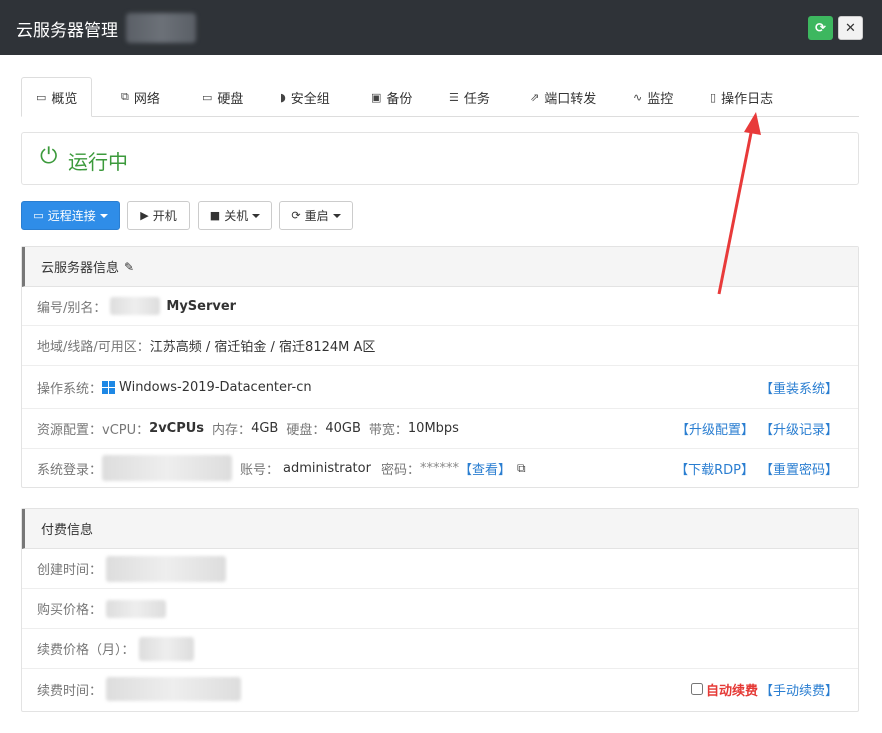 The image size is (882, 733). What do you see at coordinates (262, 347) in the screenshot?
I see `region-value: 江苏高频 / 宿迁铂金 / 宿迁8124M A区` at bounding box center [262, 347].